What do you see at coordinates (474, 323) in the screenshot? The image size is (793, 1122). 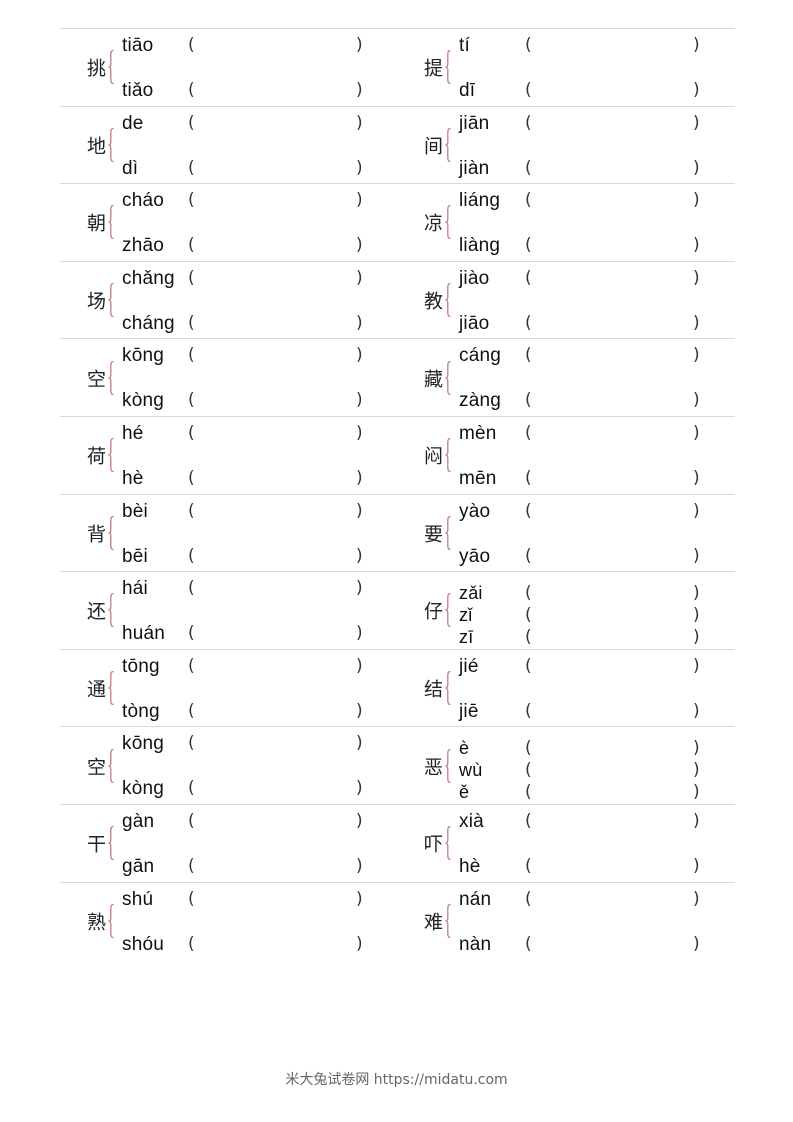 I see `pinyin-label: jiāo` at bounding box center [474, 323].